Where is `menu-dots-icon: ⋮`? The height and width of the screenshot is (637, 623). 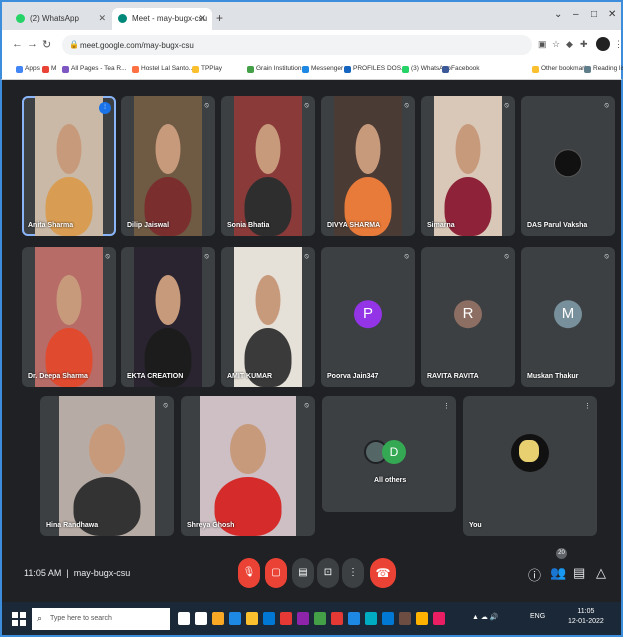 menu-dots-icon: ⋮ is located at coordinates (618, 44).